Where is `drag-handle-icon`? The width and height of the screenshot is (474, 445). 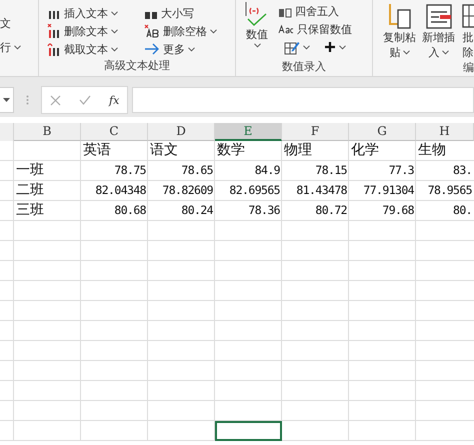
drag-handle-icon is located at coordinates (27, 100).